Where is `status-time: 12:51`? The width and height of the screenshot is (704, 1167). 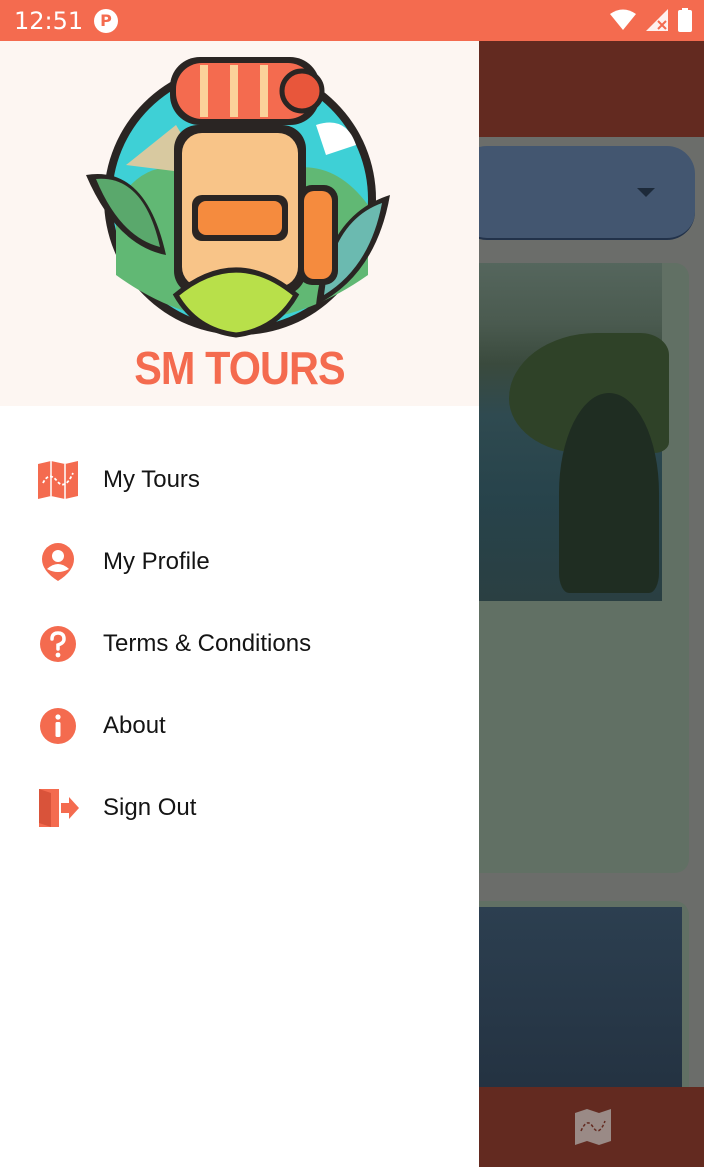
status-time: 12:51 is located at coordinates (49, 21).